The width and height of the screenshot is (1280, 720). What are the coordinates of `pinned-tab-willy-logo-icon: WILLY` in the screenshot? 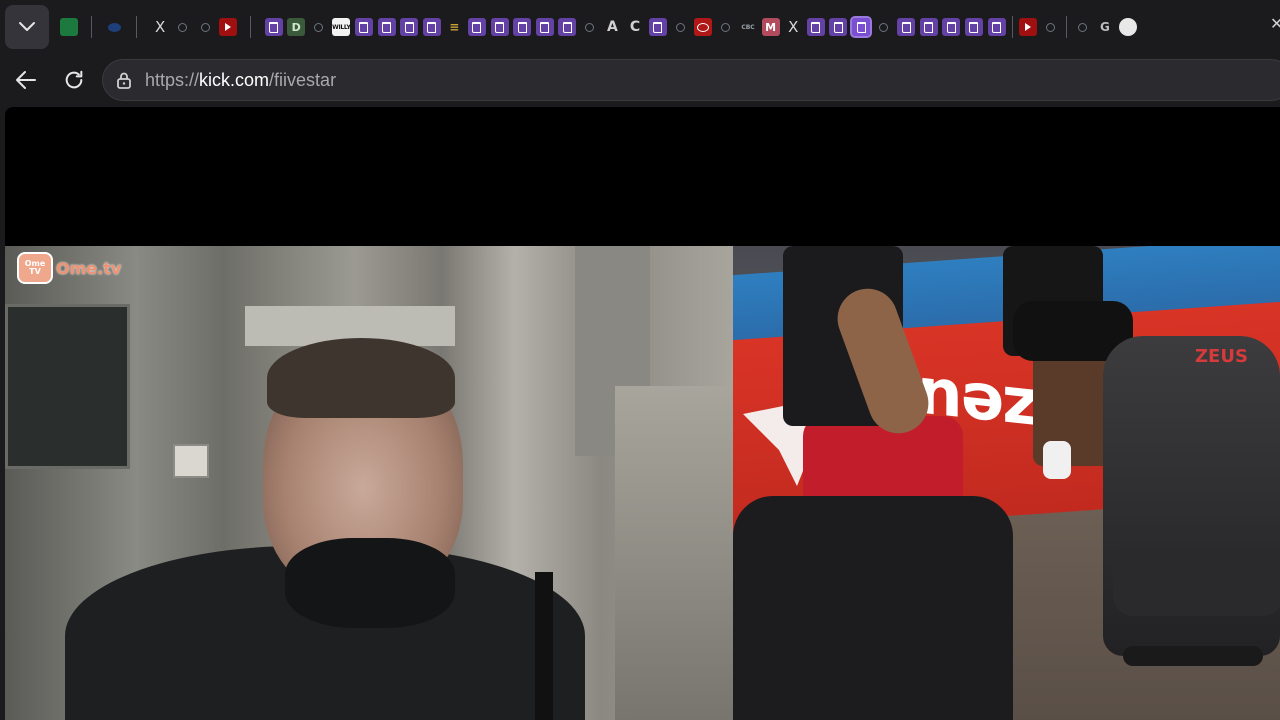 It's located at (341, 27).